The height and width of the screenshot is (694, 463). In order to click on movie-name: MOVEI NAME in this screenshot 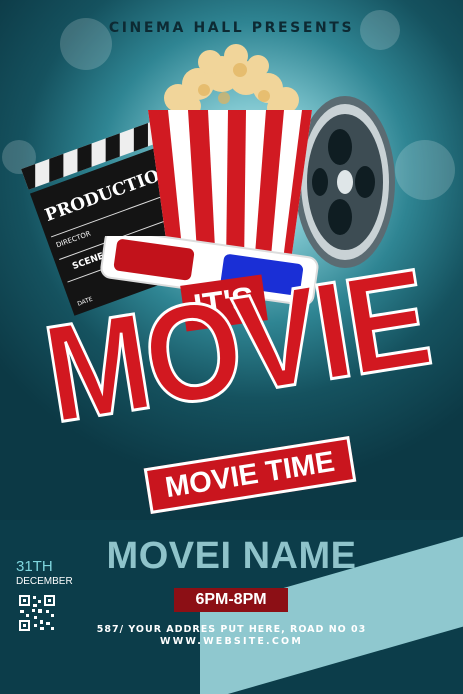, I will do `click(231, 556)`.